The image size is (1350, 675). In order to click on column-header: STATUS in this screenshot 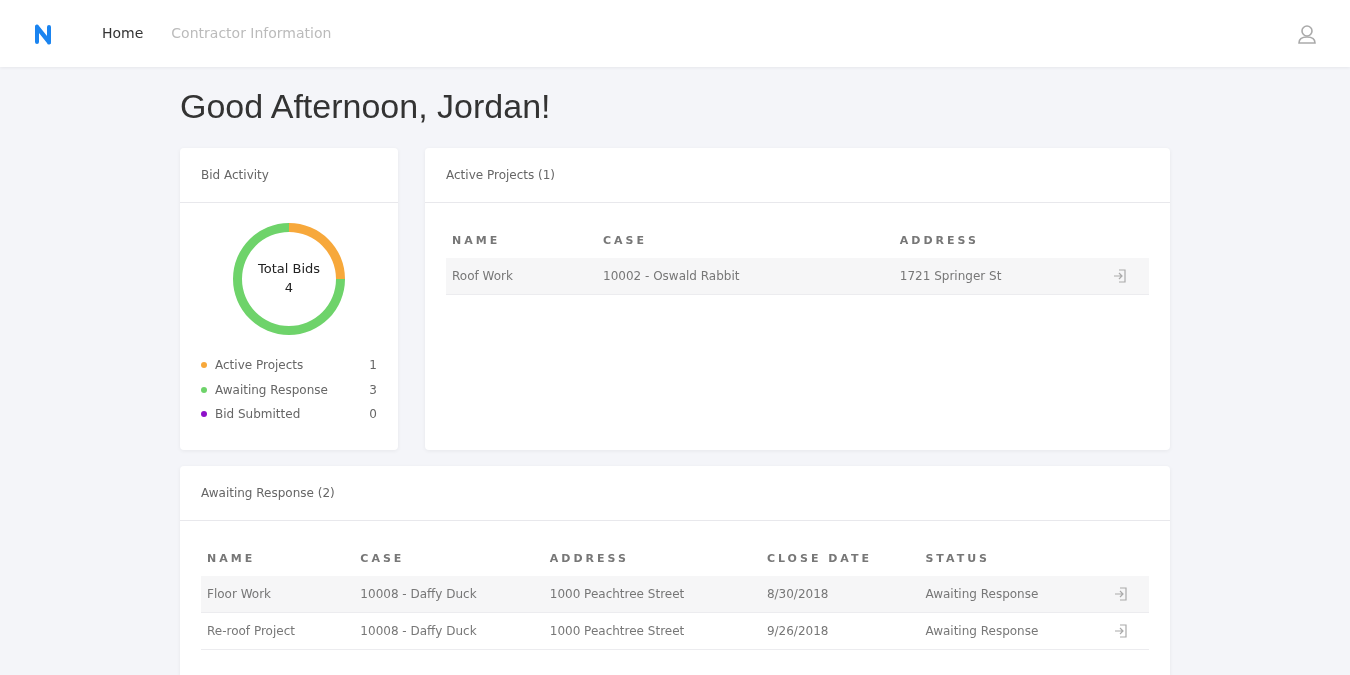, I will do `click(1013, 559)`.